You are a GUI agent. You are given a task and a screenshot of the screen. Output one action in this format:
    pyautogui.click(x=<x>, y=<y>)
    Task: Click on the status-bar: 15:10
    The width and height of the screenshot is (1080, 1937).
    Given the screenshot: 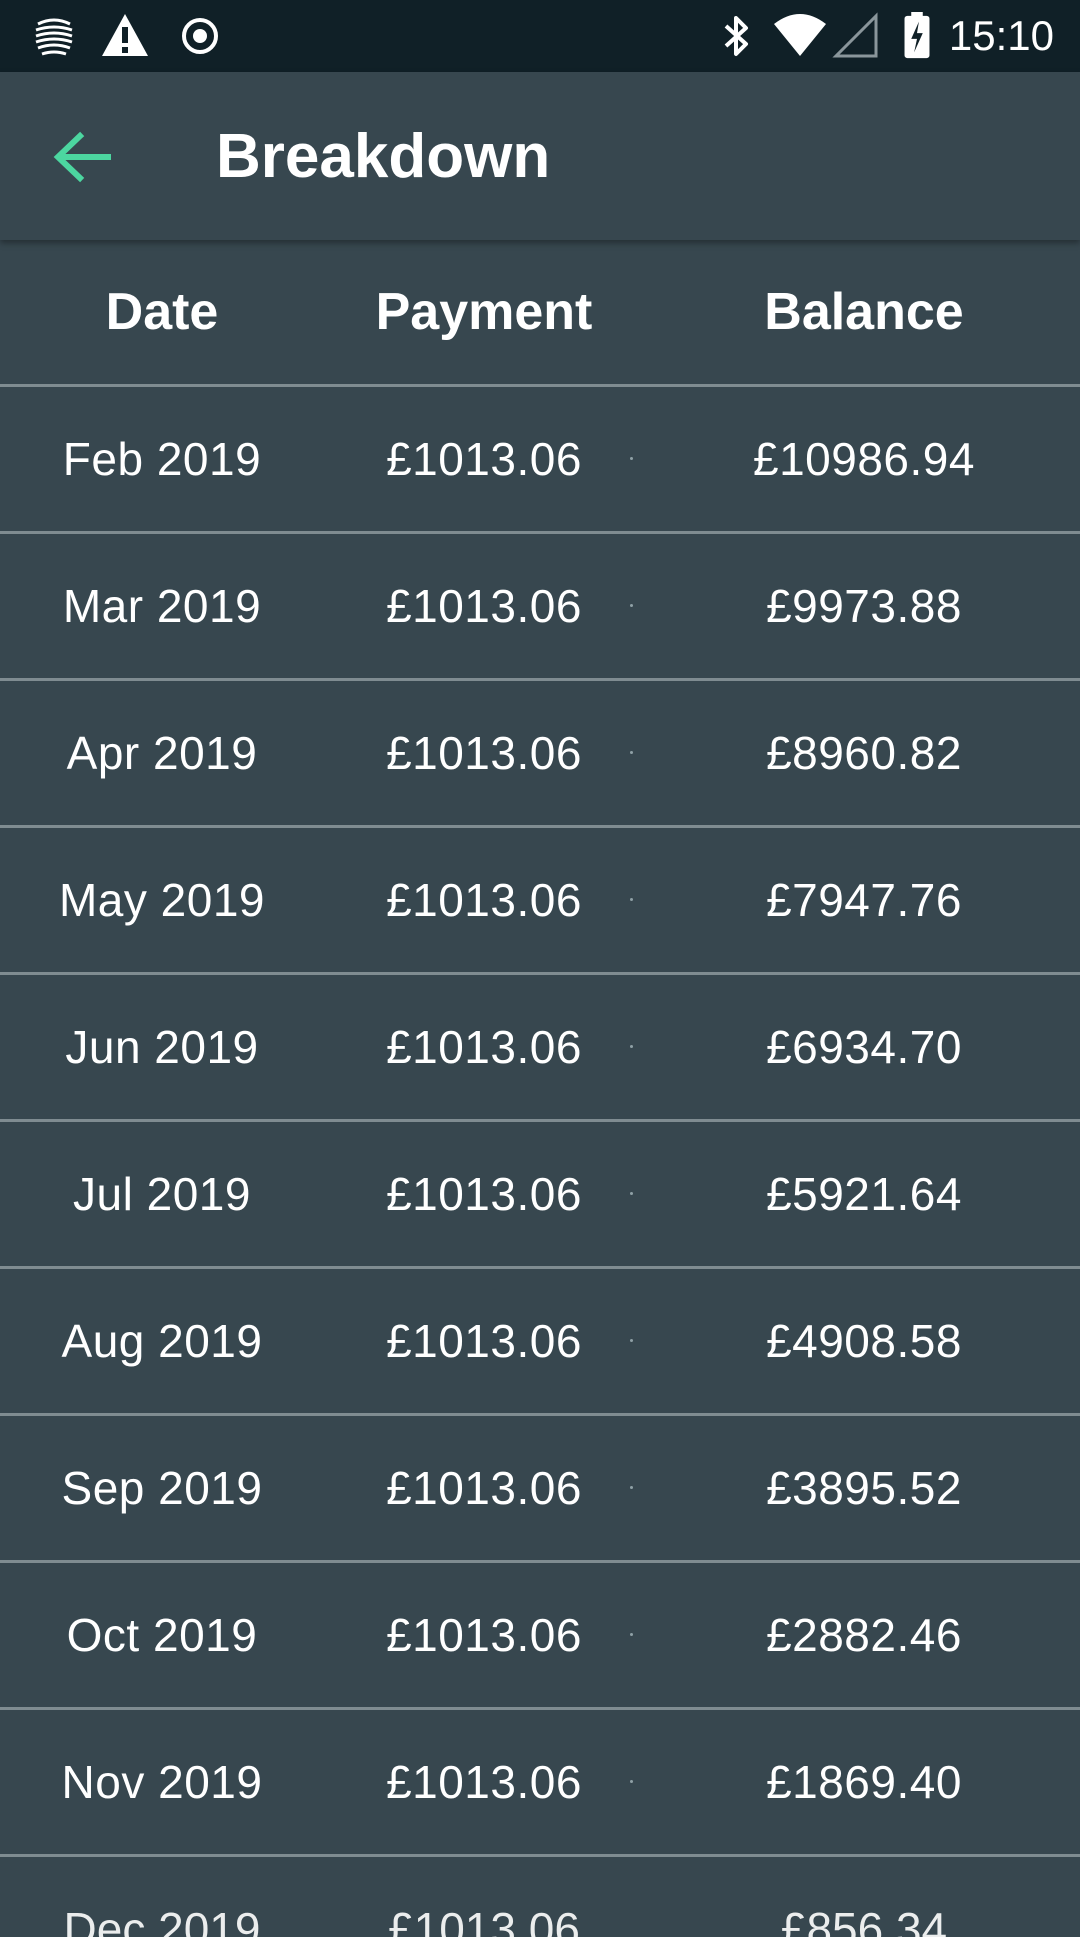 What is the action you would take?
    pyautogui.click(x=540, y=36)
    